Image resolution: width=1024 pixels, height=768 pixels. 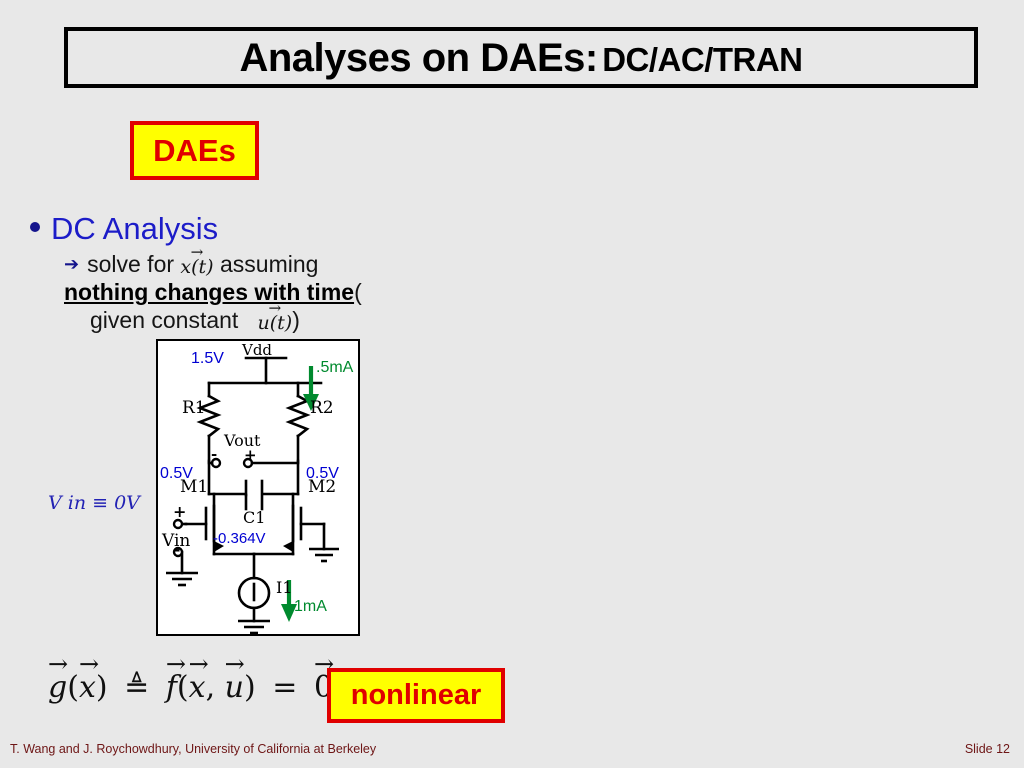 What do you see at coordinates (335, 367) in the screenshot?
I see `annotation-current-r2: .5mA` at bounding box center [335, 367].